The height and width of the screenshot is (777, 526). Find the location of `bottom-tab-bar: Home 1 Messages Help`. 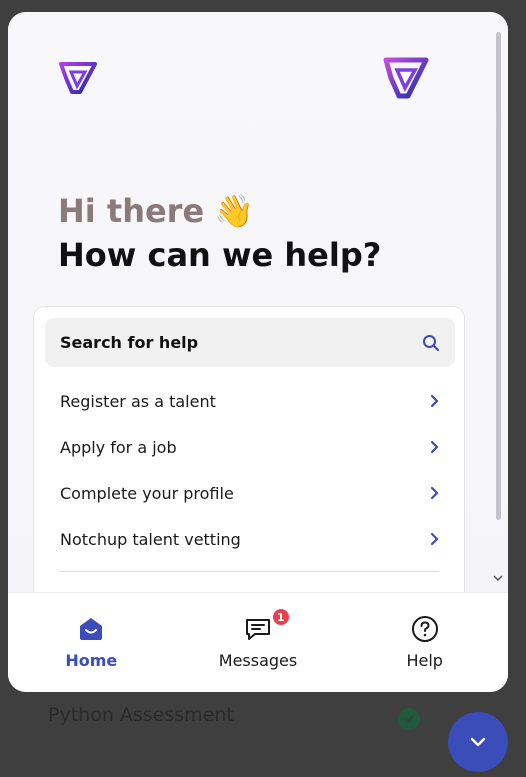

bottom-tab-bar: Home 1 Messages Help is located at coordinates (258, 642).